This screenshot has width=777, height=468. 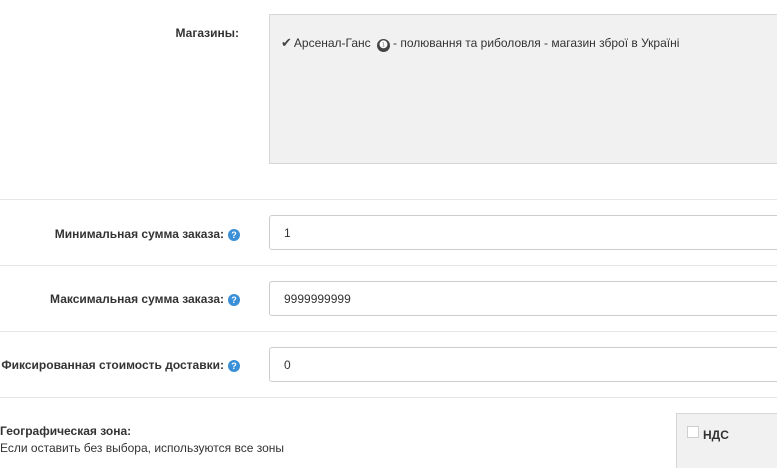 I want to click on fixed-delivery-input, so click(x=523, y=364).